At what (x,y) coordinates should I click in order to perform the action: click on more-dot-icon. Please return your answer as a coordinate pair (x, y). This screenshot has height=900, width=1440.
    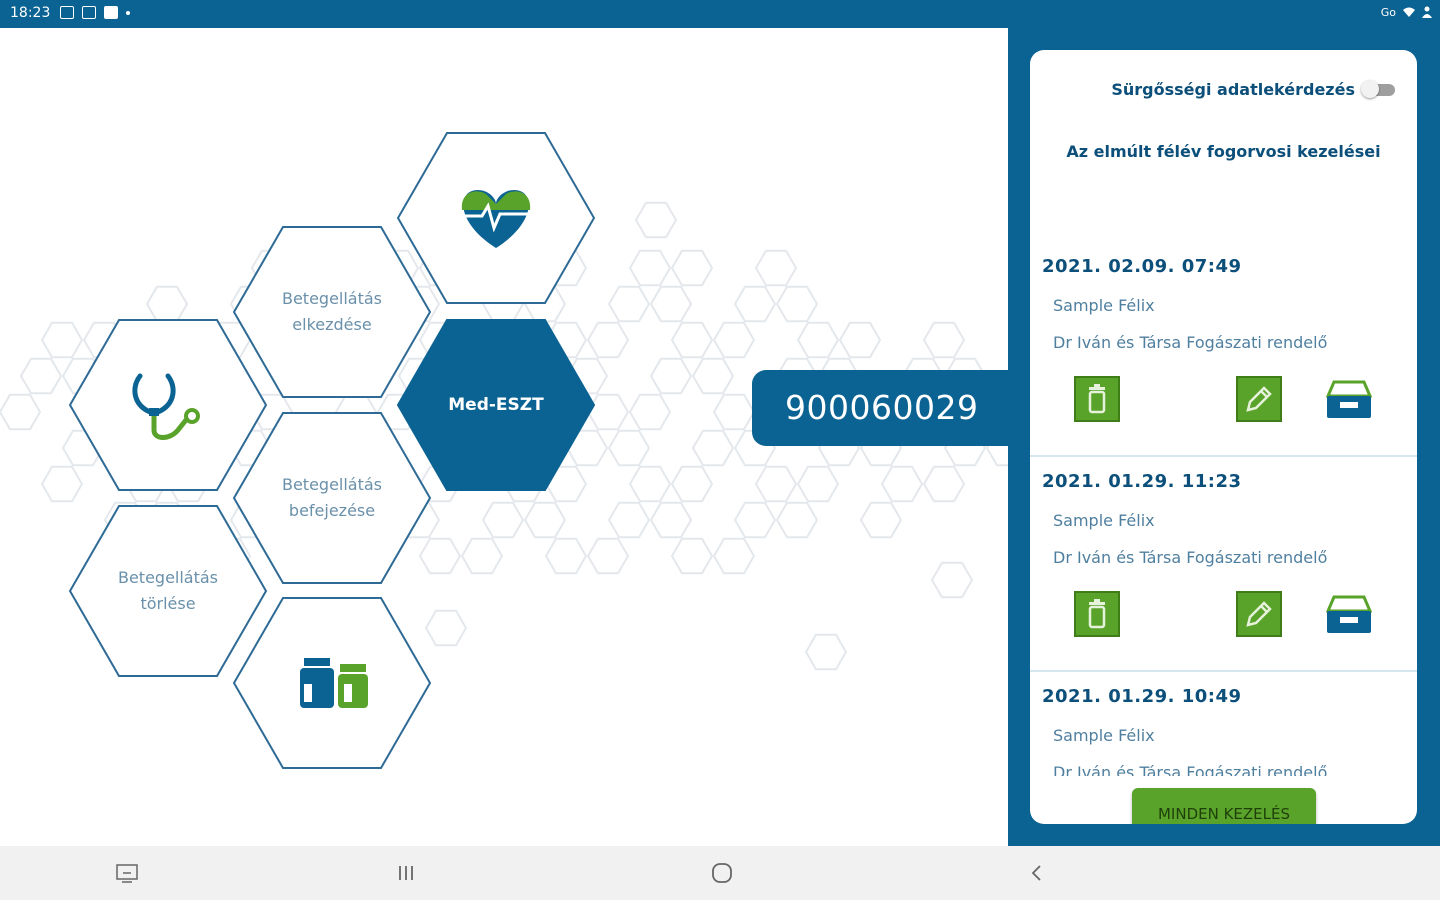
    Looking at the image, I should click on (128, 13).